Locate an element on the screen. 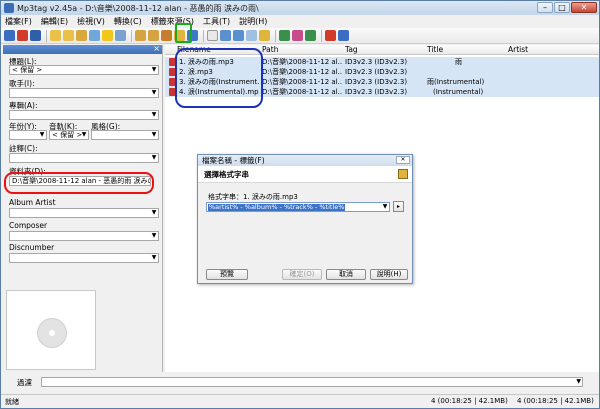 The image size is (600, 409). composer-combo: ▼ is located at coordinates (84, 236).